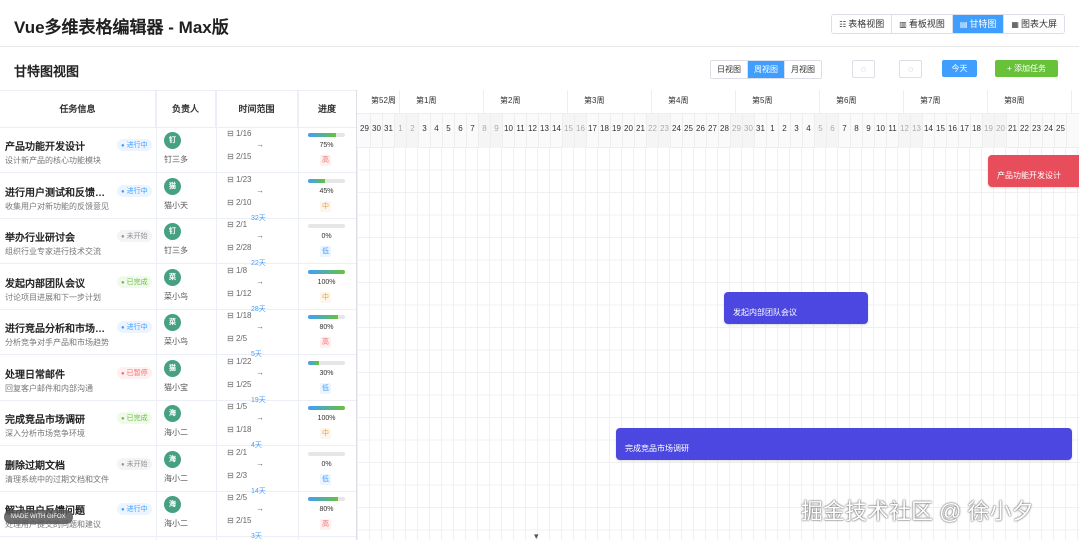 This screenshot has height=540, width=1079. Describe the element at coordinates (261, 380) in the screenshot. I see `date-range: ⊟ 1/22 → ⊟ 1/25 19天` at that location.